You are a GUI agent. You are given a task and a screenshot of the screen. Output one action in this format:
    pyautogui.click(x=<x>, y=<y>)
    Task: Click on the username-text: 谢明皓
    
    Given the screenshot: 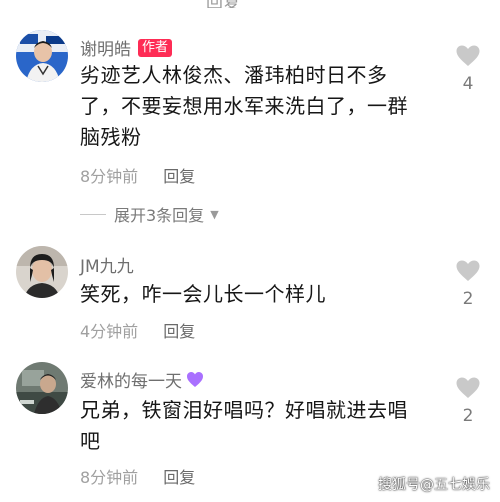 What is the action you would take?
    pyautogui.click(x=105, y=47)
    